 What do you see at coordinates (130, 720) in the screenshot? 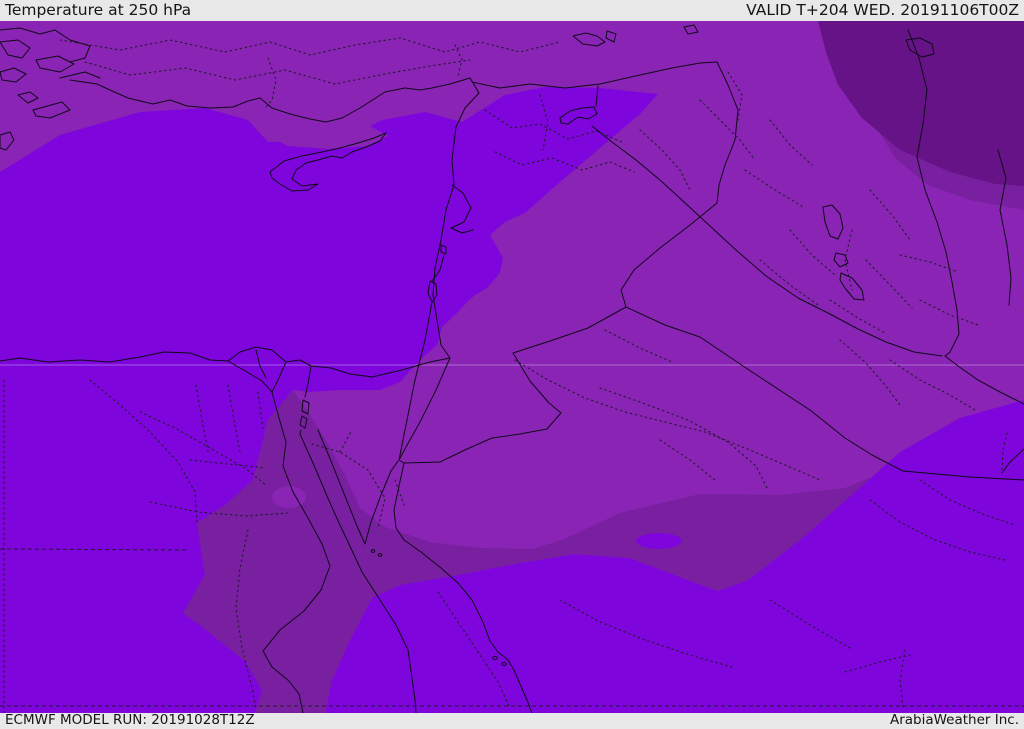
I see `model-run-label: ECMWF MODEL RUN: 20191028T12Z` at bounding box center [130, 720].